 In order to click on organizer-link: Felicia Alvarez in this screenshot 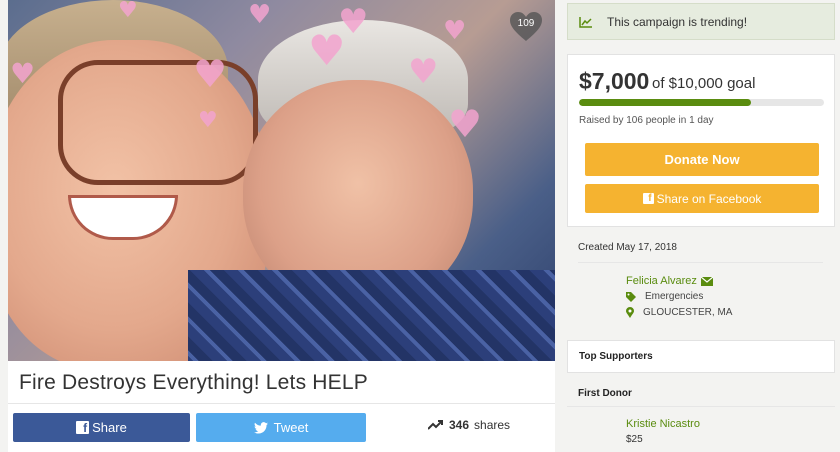, I will do `click(669, 281)`.